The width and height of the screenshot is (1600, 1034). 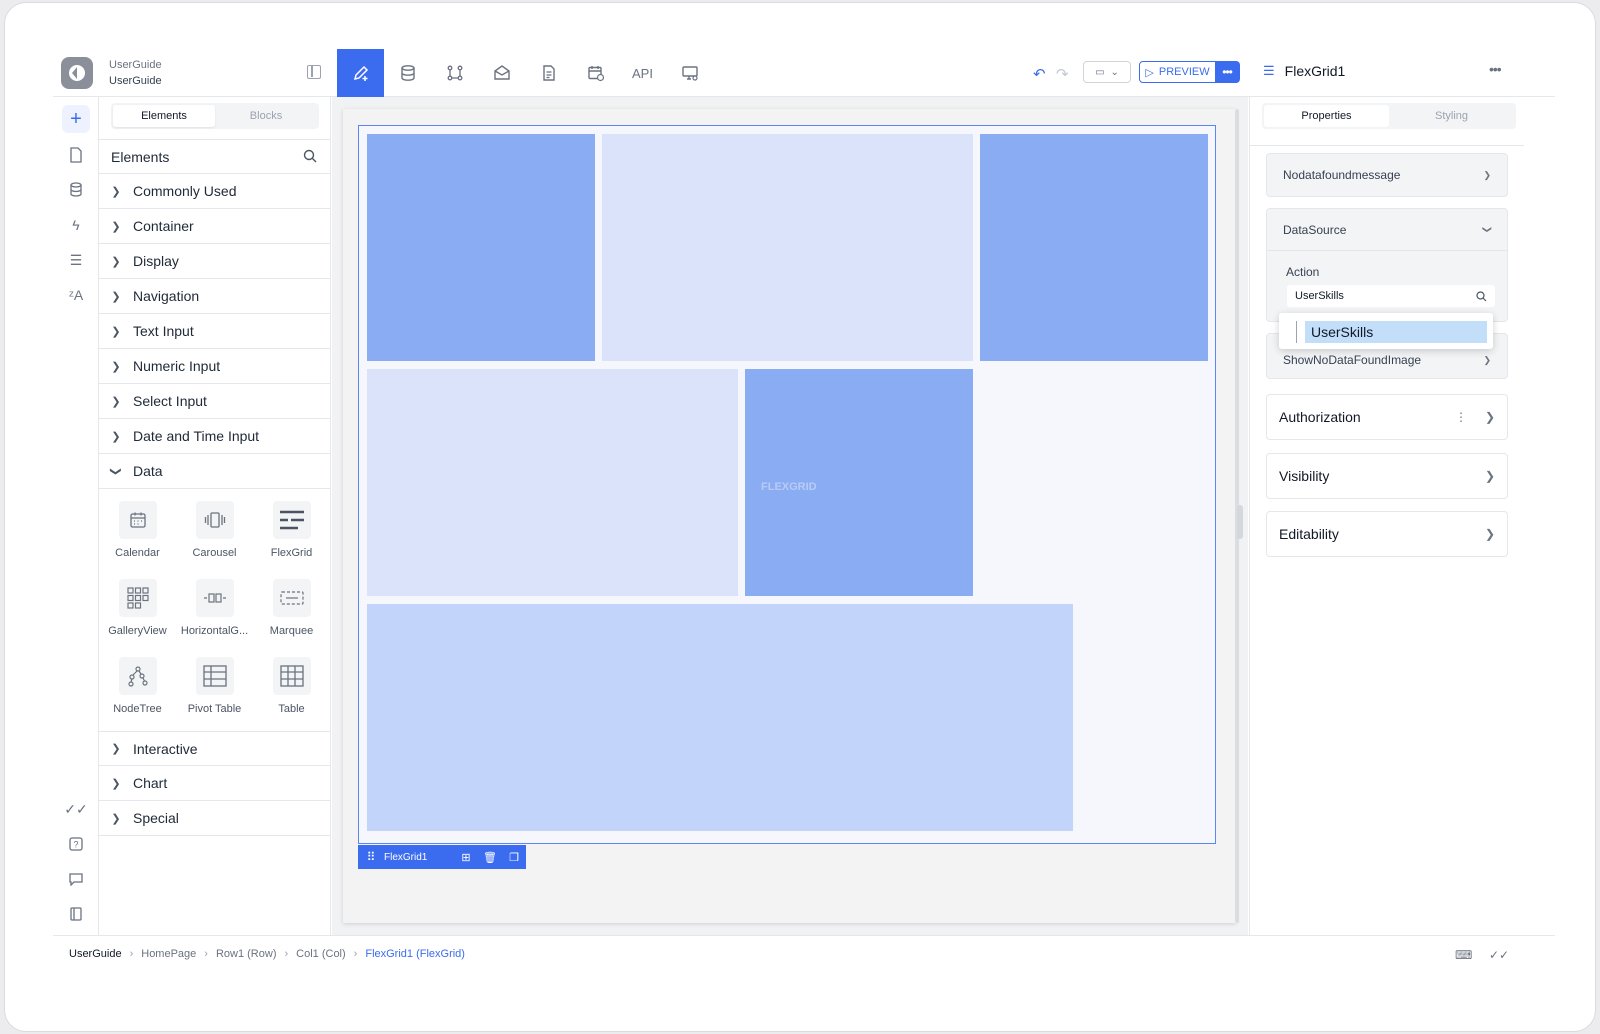 What do you see at coordinates (1387, 417) in the screenshot?
I see `authorization-section: Authorization ⋮ ❯` at bounding box center [1387, 417].